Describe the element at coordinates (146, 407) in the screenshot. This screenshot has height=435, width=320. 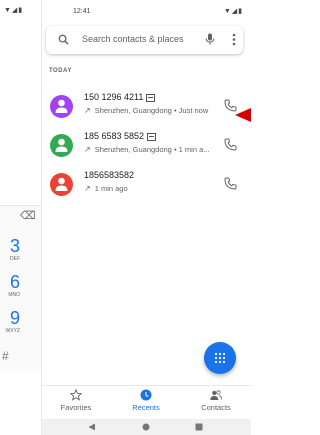
I see `tab-recents-label: Recents` at that location.